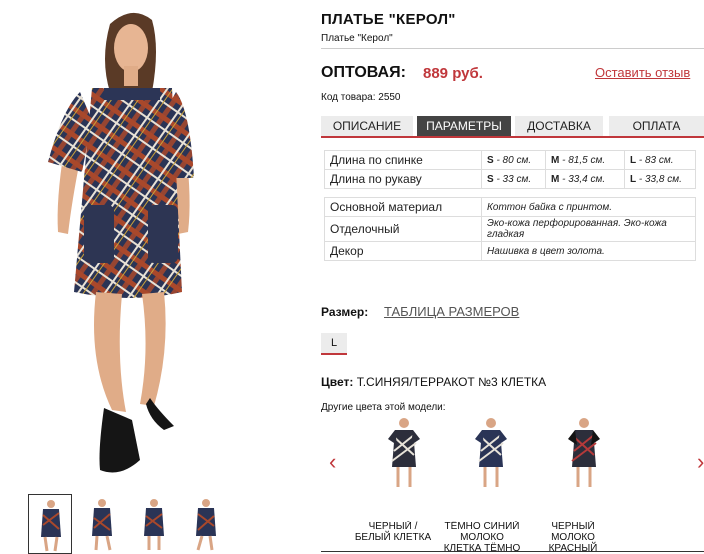 The image size is (704, 554). I want to click on price-label: ОПТОВАЯ:, so click(363, 72).